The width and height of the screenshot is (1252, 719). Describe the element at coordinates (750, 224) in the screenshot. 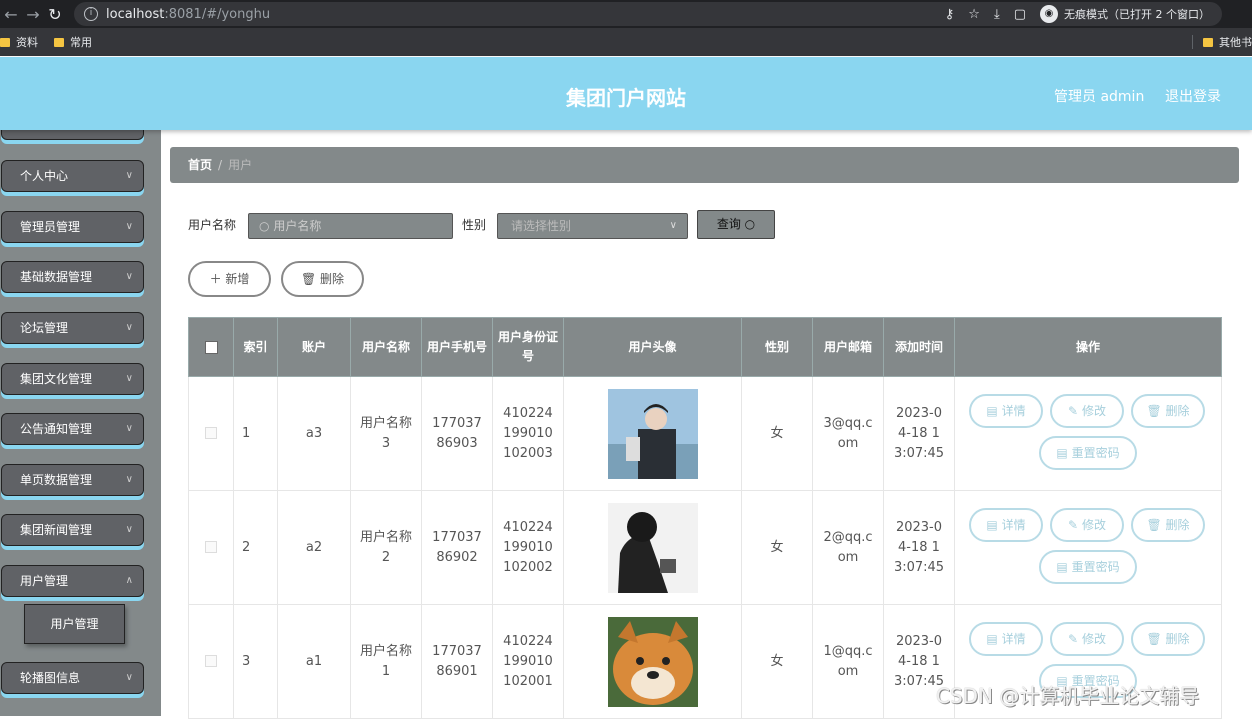

I see `search-icon: ○` at that location.